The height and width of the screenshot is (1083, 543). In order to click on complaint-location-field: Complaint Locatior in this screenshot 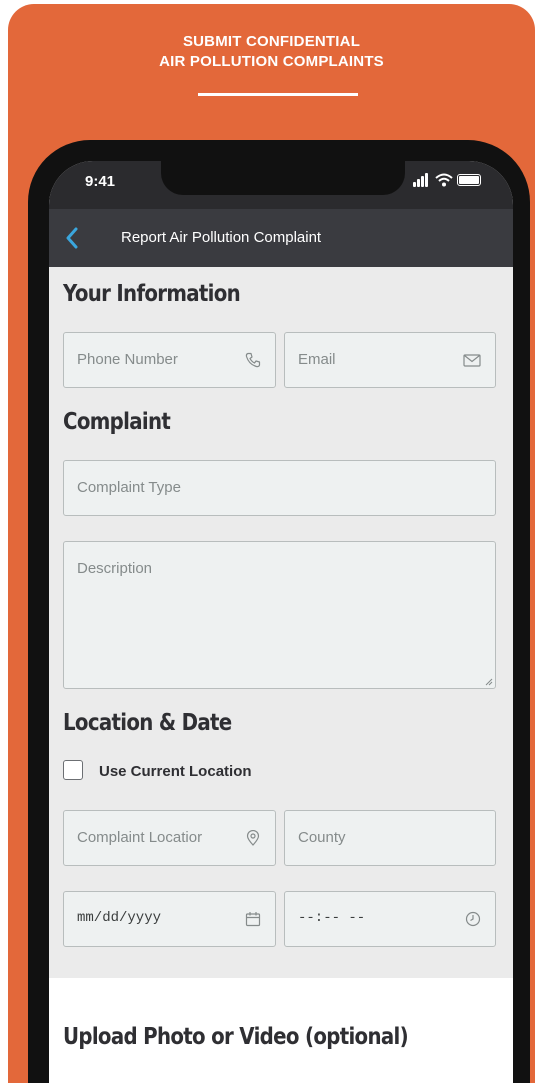, I will do `click(169, 838)`.